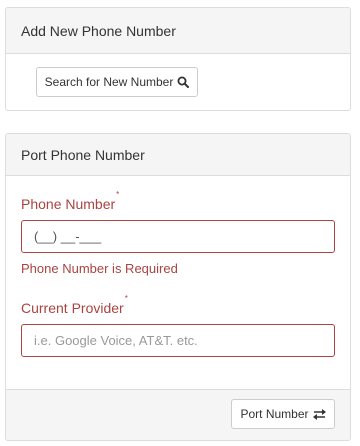 The height and width of the screenshot is (446, 360). I want to click on current-provider-required-mark: *, so click(126, 299).